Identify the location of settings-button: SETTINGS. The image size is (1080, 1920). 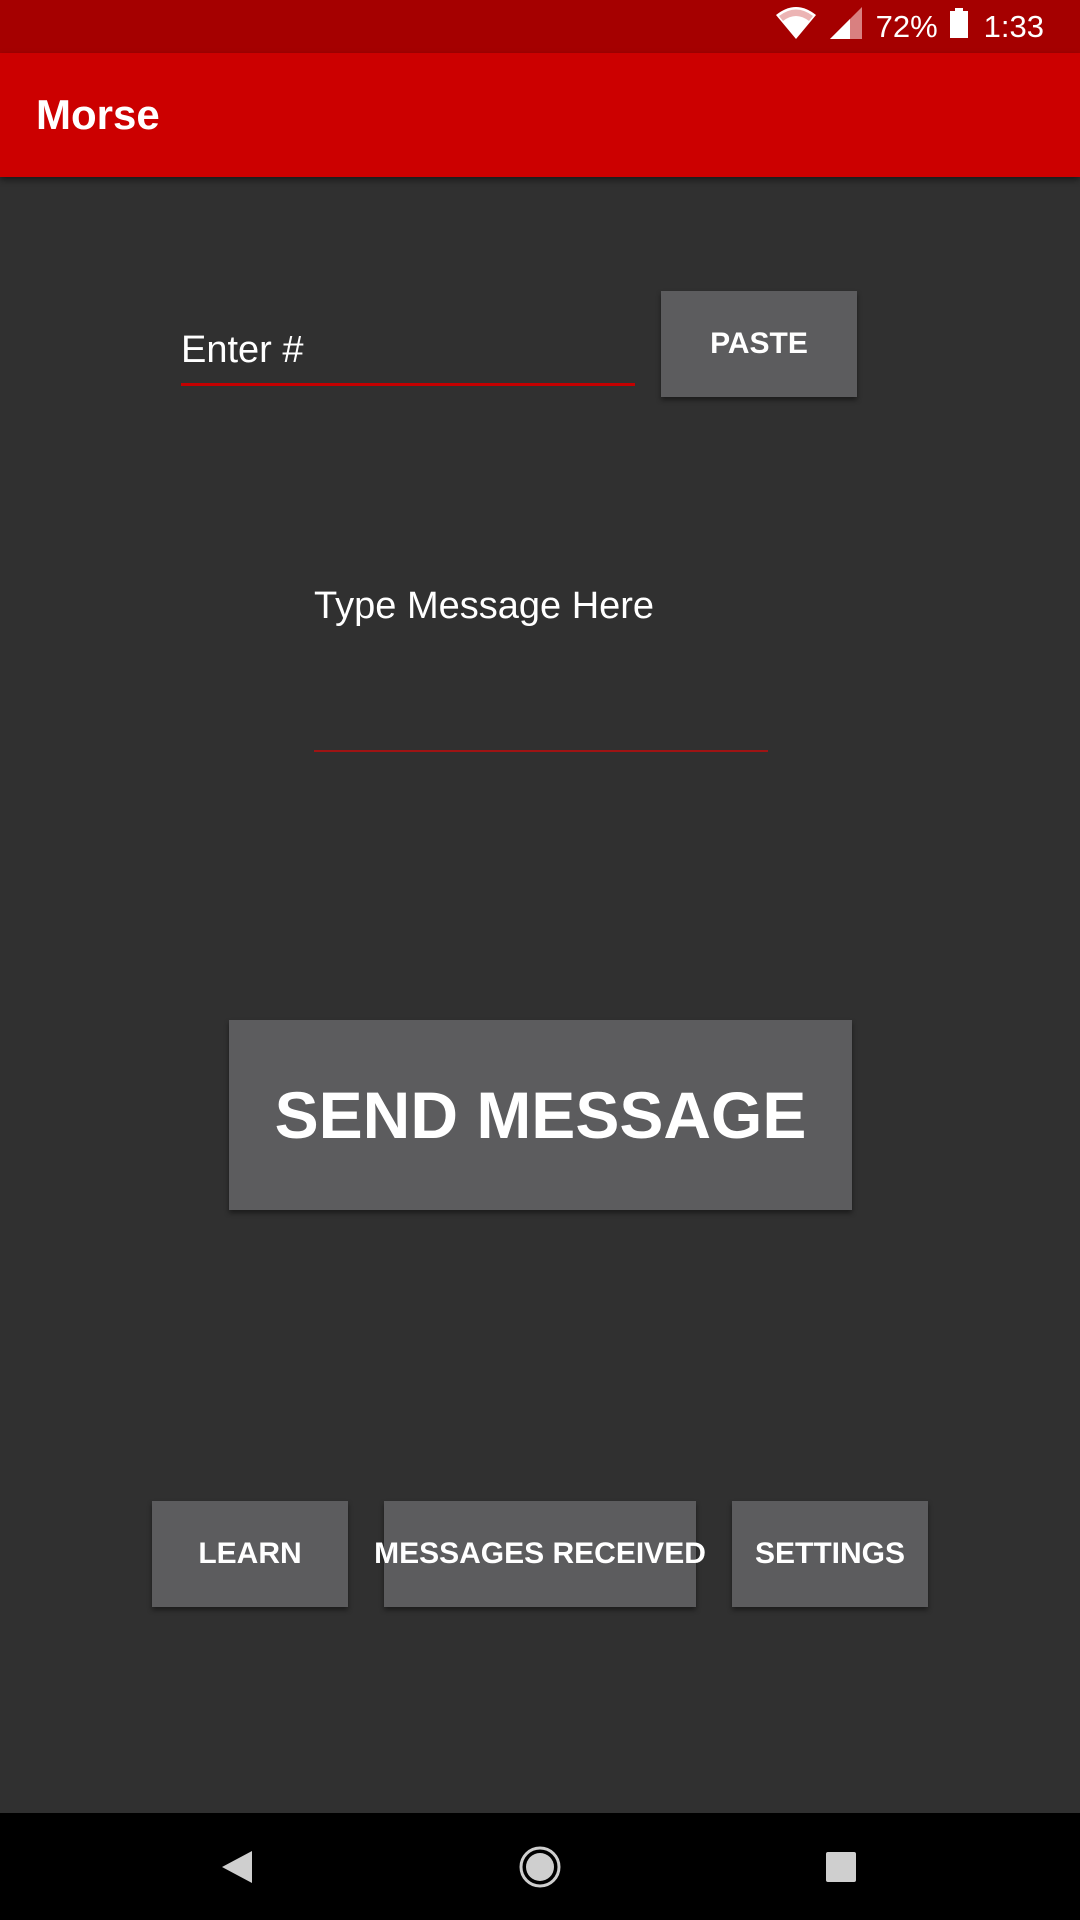
(830, 1554).